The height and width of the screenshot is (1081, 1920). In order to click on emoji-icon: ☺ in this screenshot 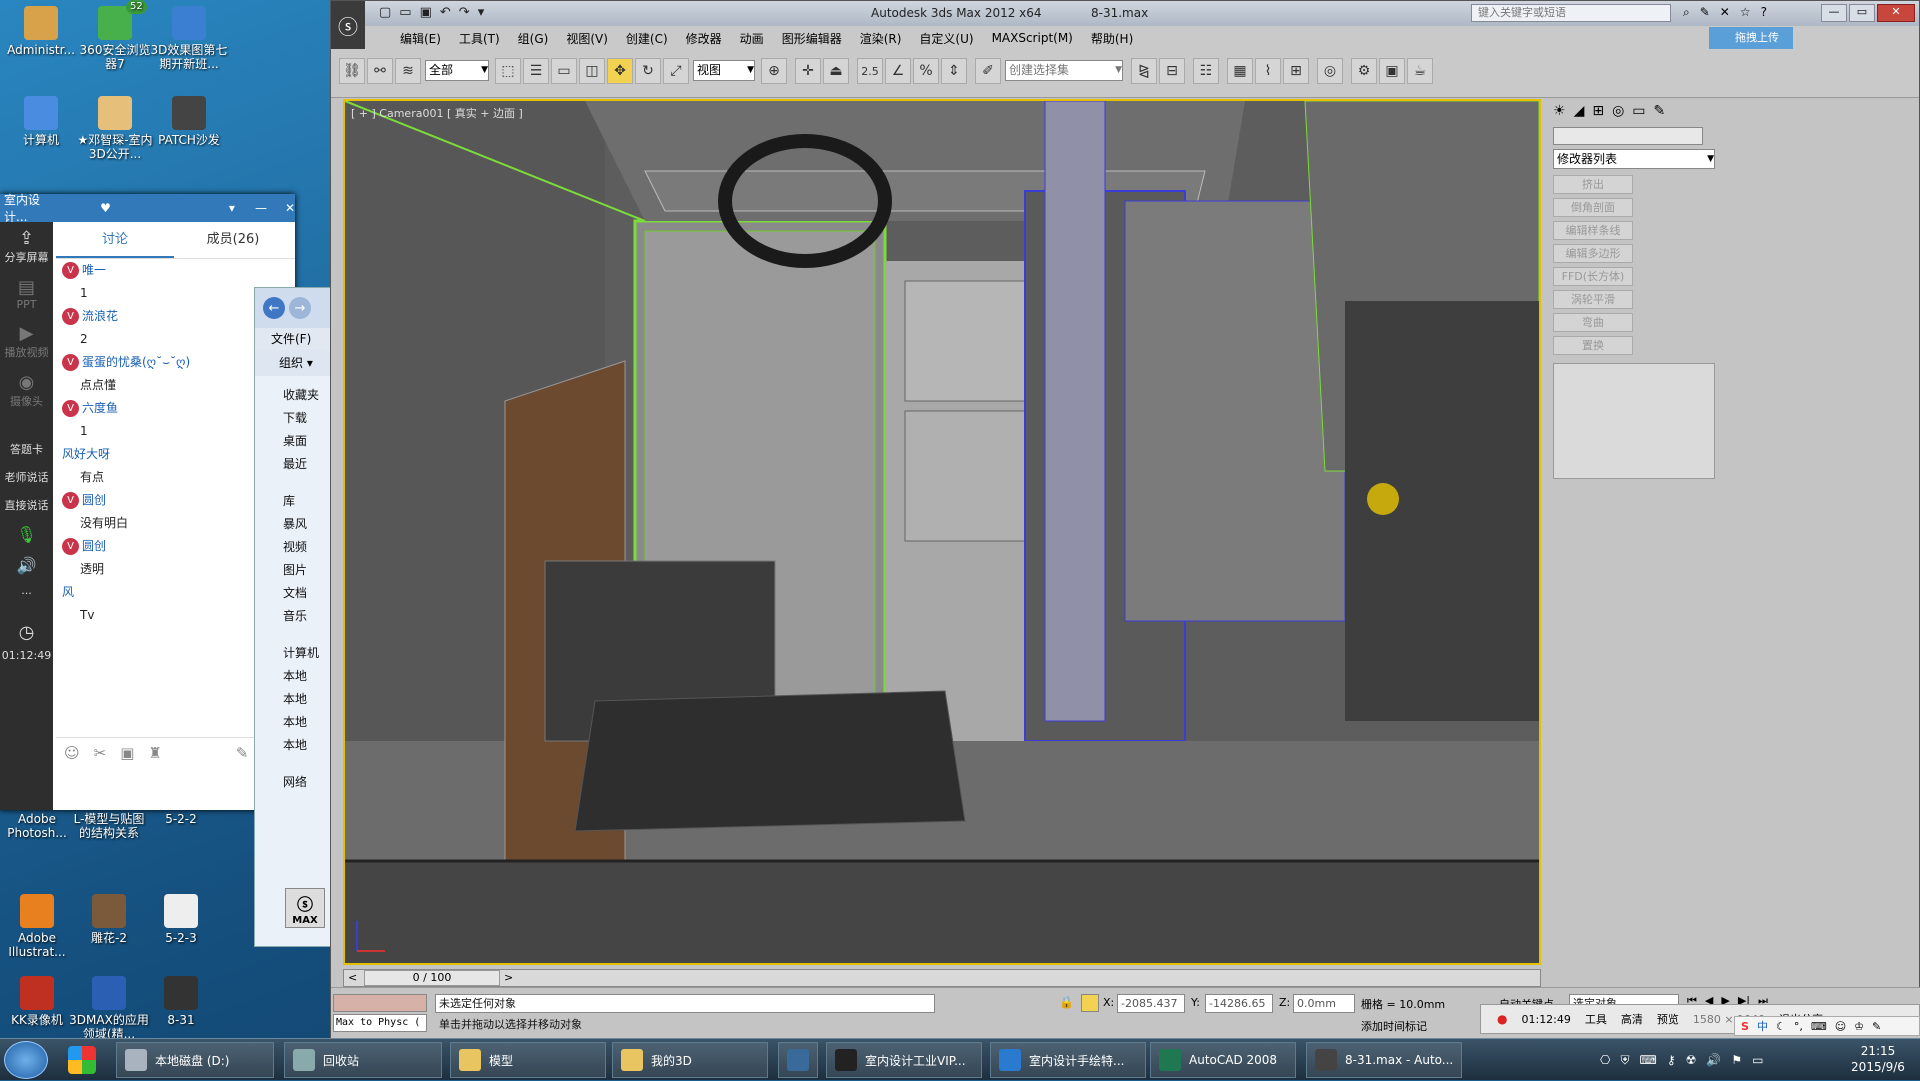, I will do `click(72, 753)`.